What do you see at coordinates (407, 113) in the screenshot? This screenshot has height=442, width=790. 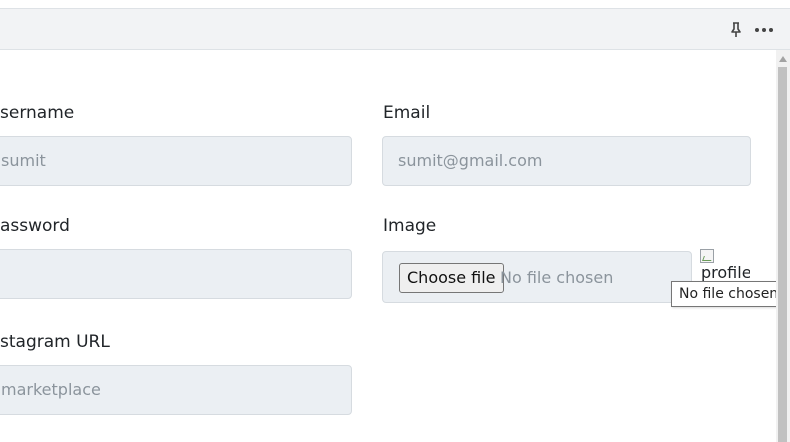 I see `email-label: Email` at bounding box center [407, 113].